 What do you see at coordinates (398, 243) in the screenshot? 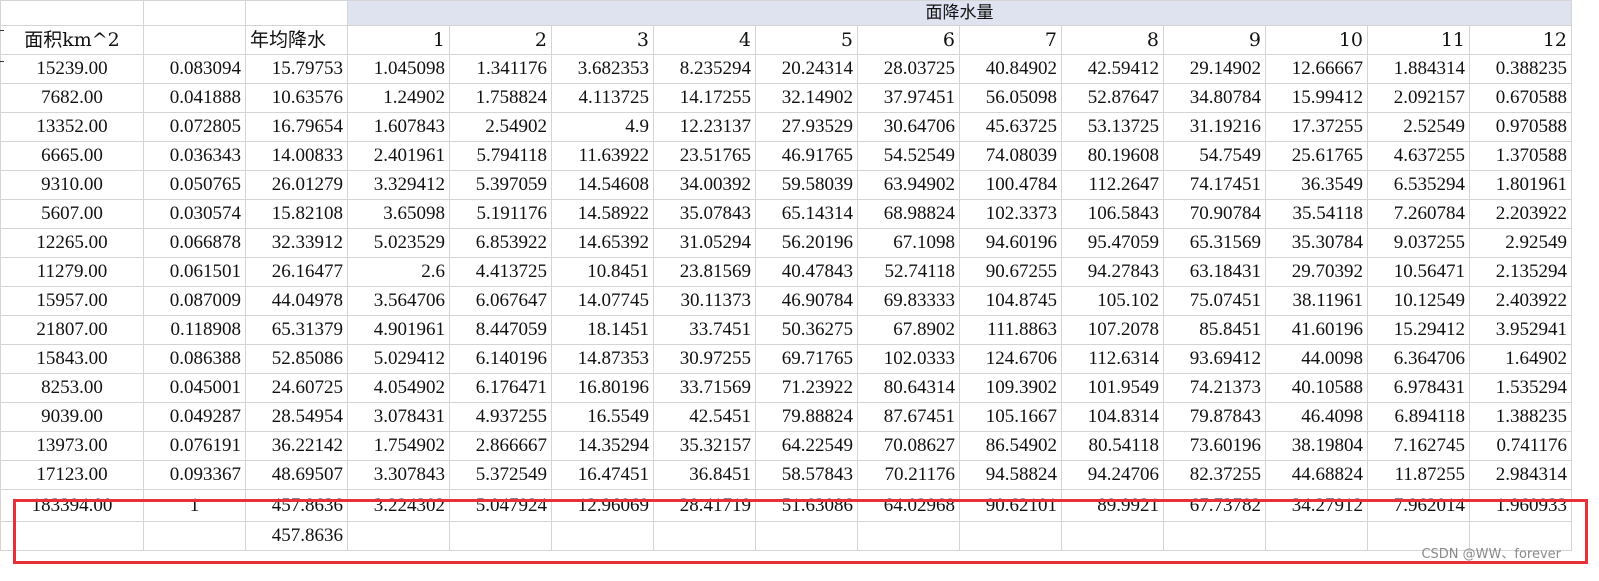
I see `data-cell: 5.023529` at bounding box center [398, 243].